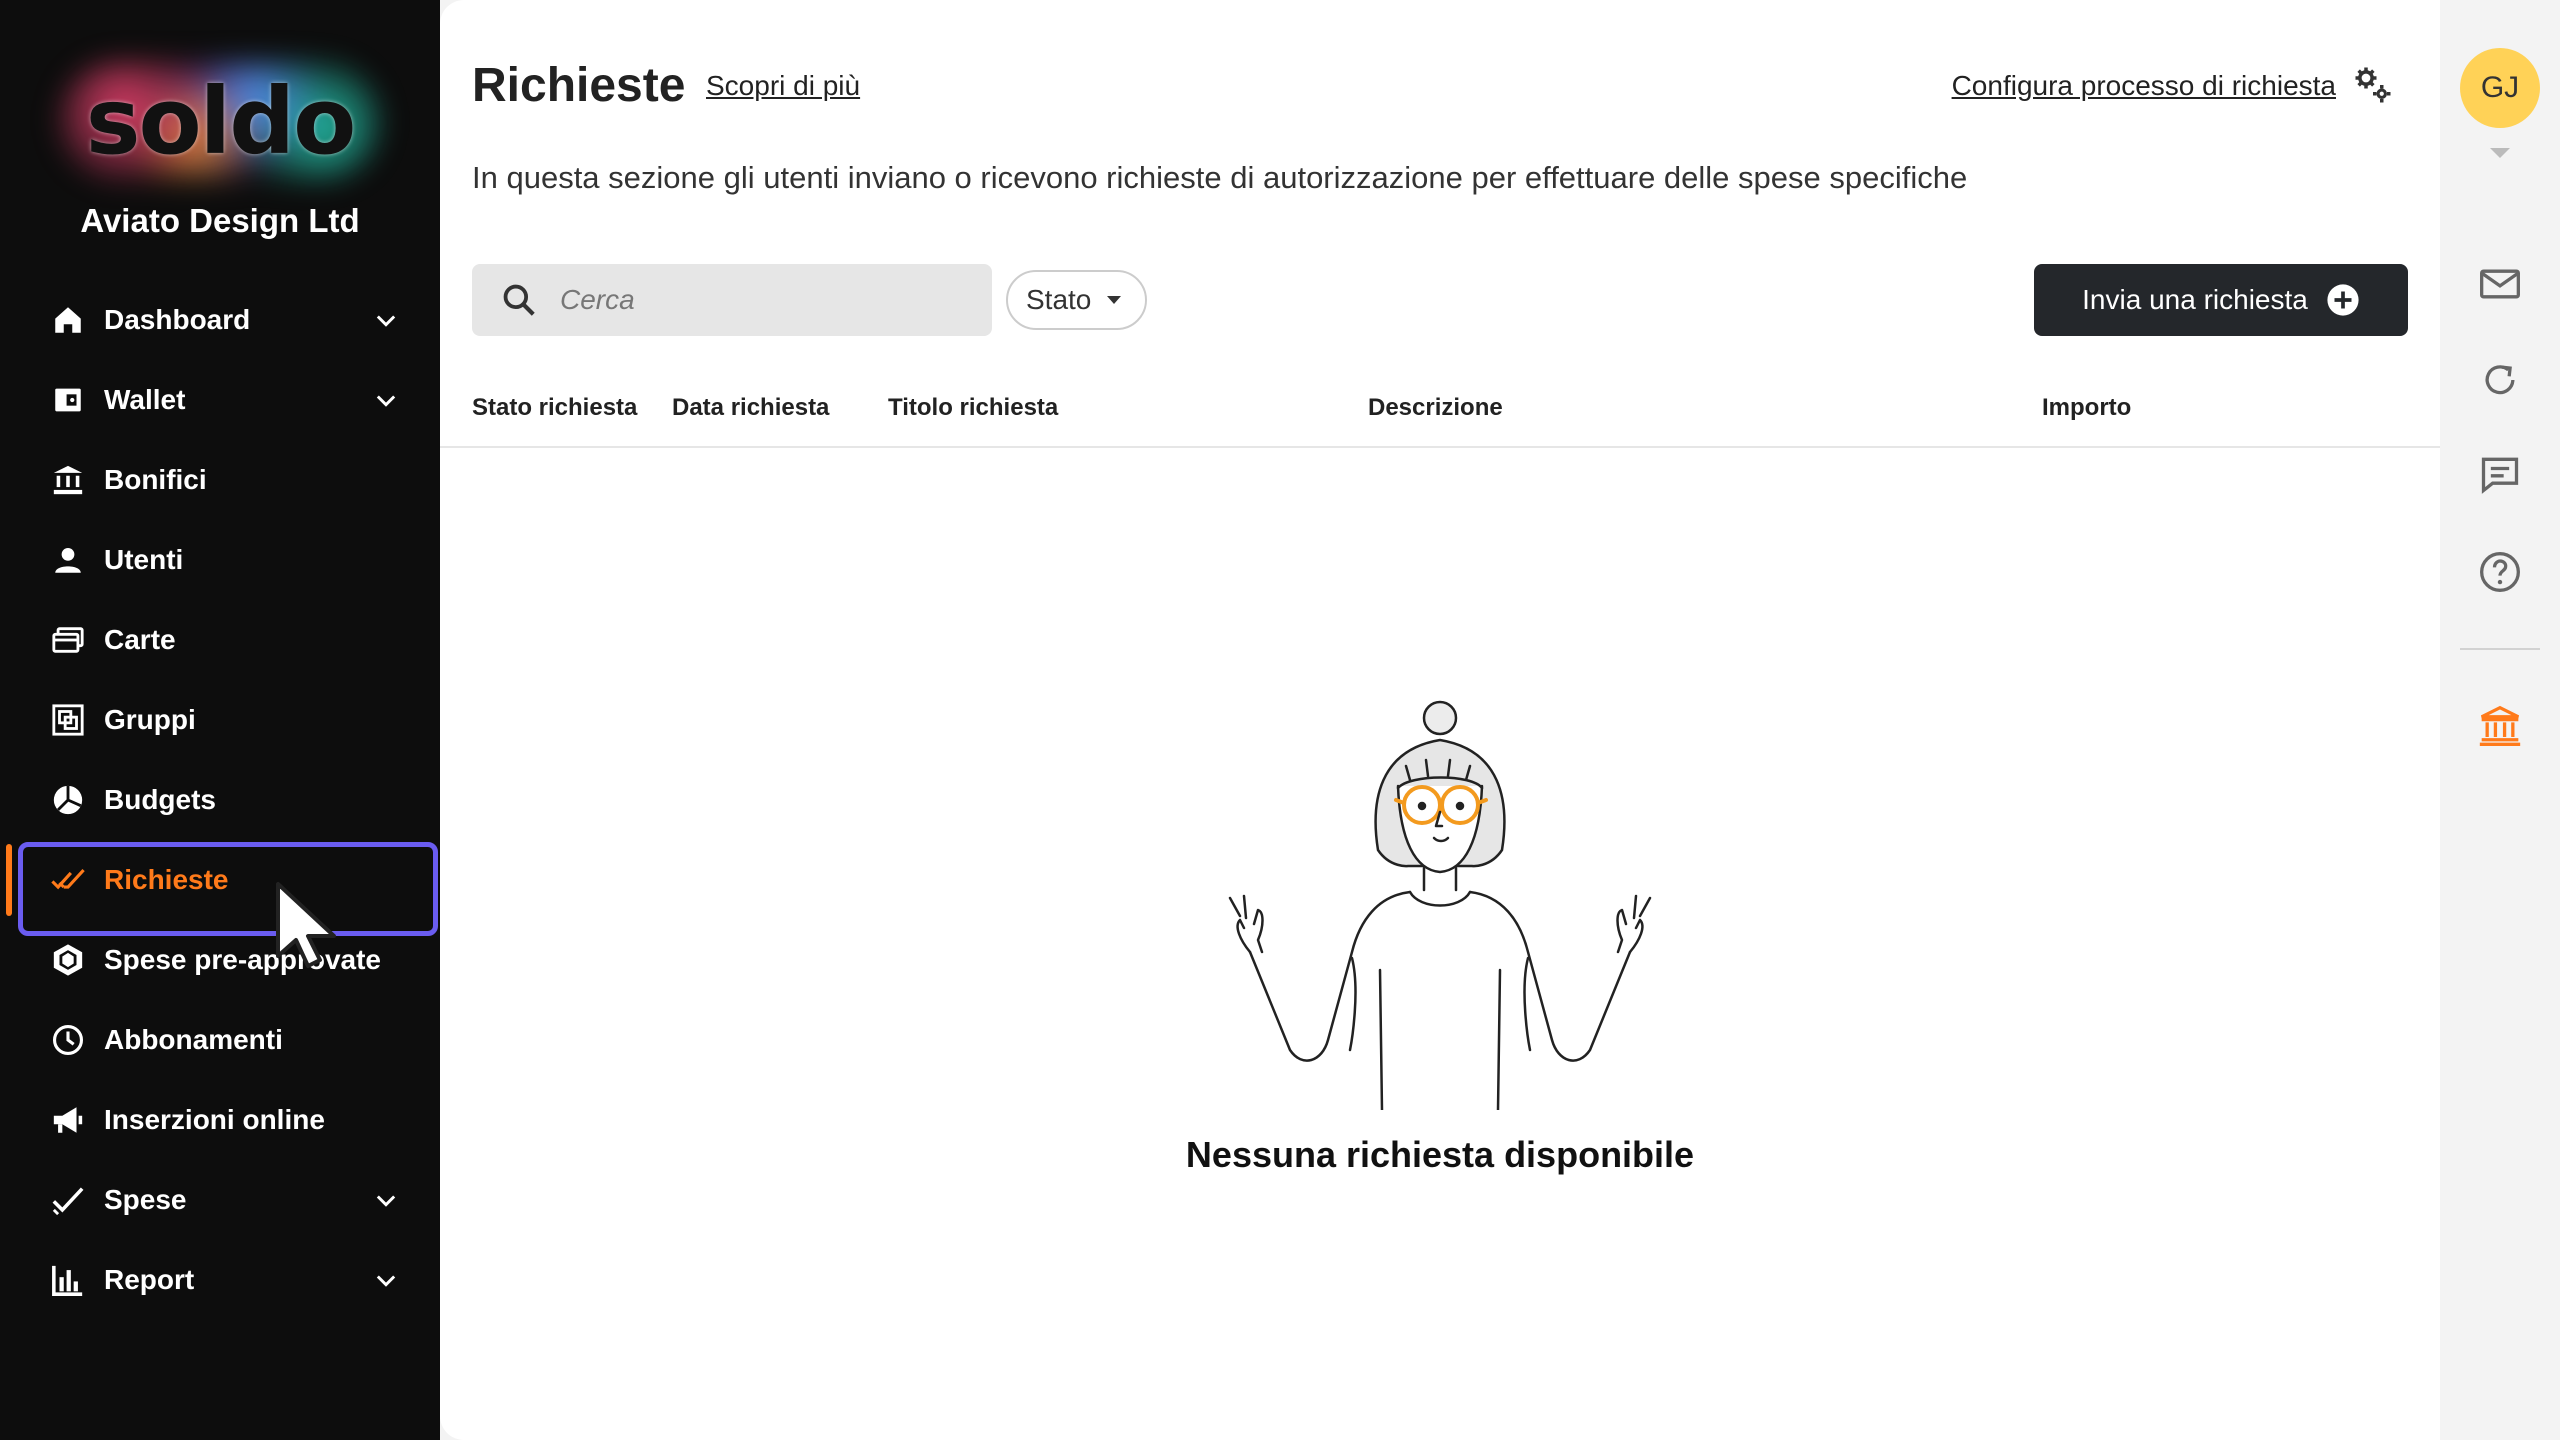  Describe the element at coordinates (770, 300) in the screenshot. I see `search-input` at that location.